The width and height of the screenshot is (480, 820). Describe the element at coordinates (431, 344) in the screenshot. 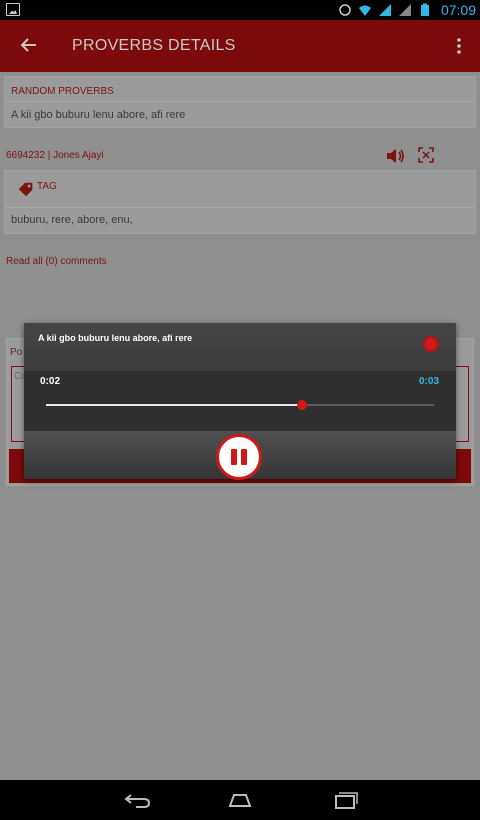

I see `record-icon` at that location.